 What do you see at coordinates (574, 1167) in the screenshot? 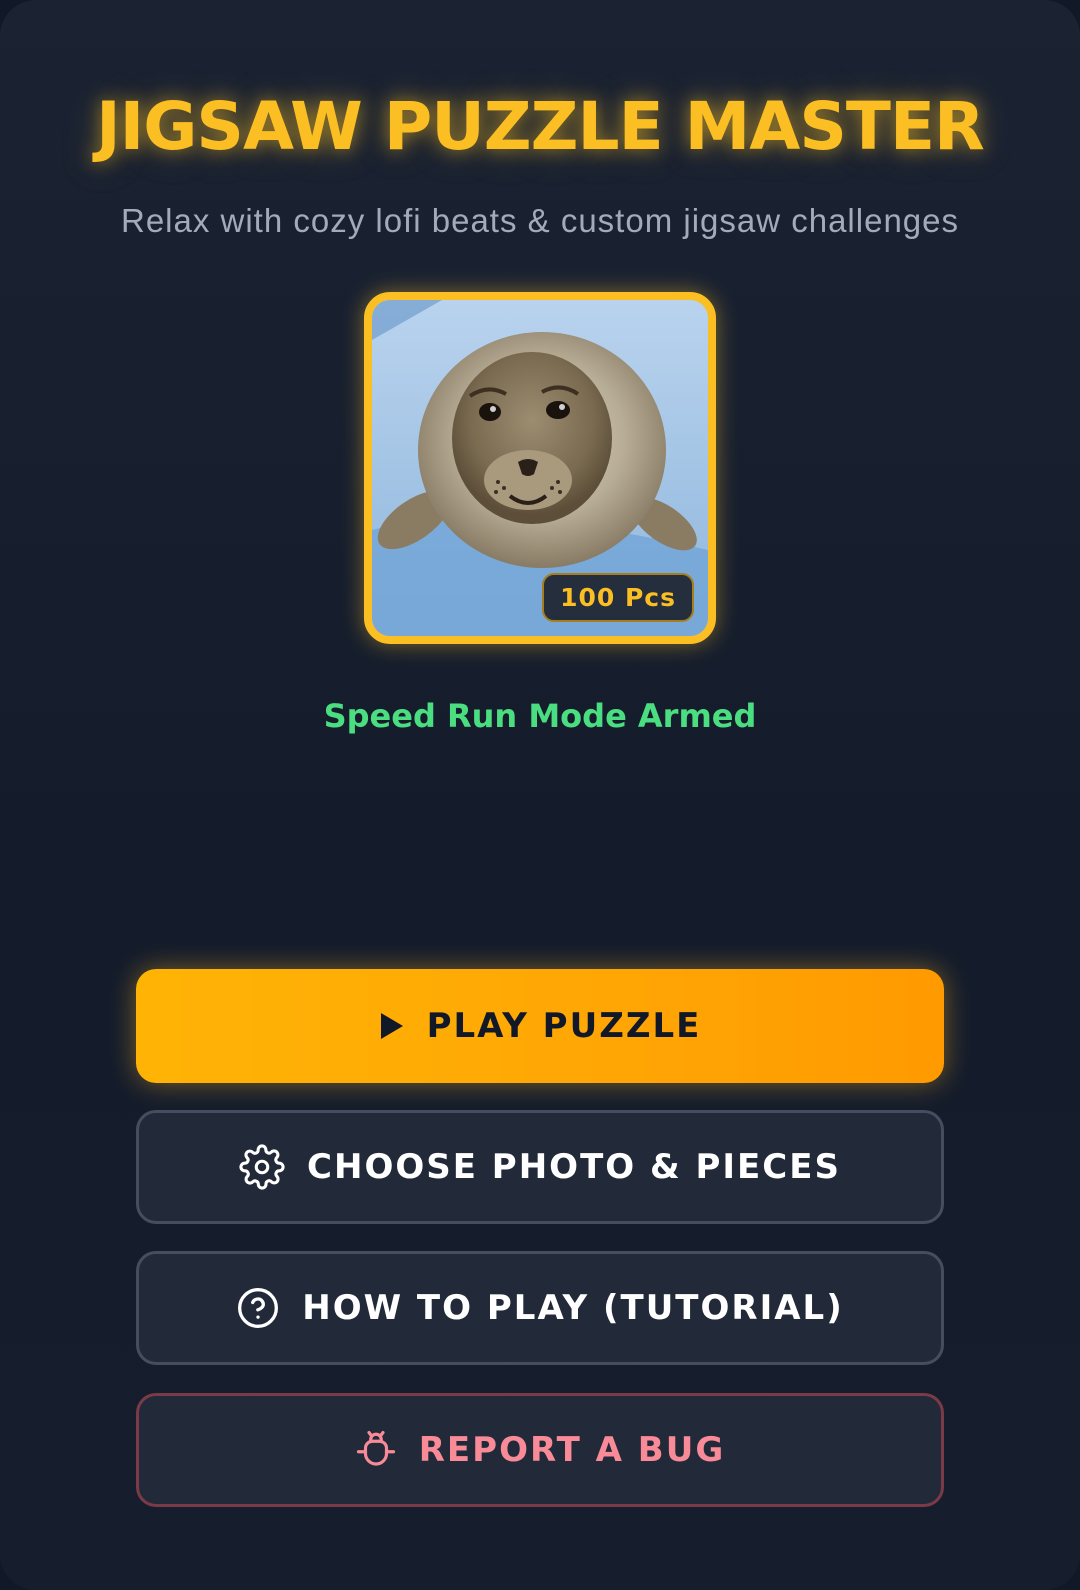
I see `choose-photo-pieces-label: CHOOSE PHOTO & PIECES` at bounding box center [574, 1167].